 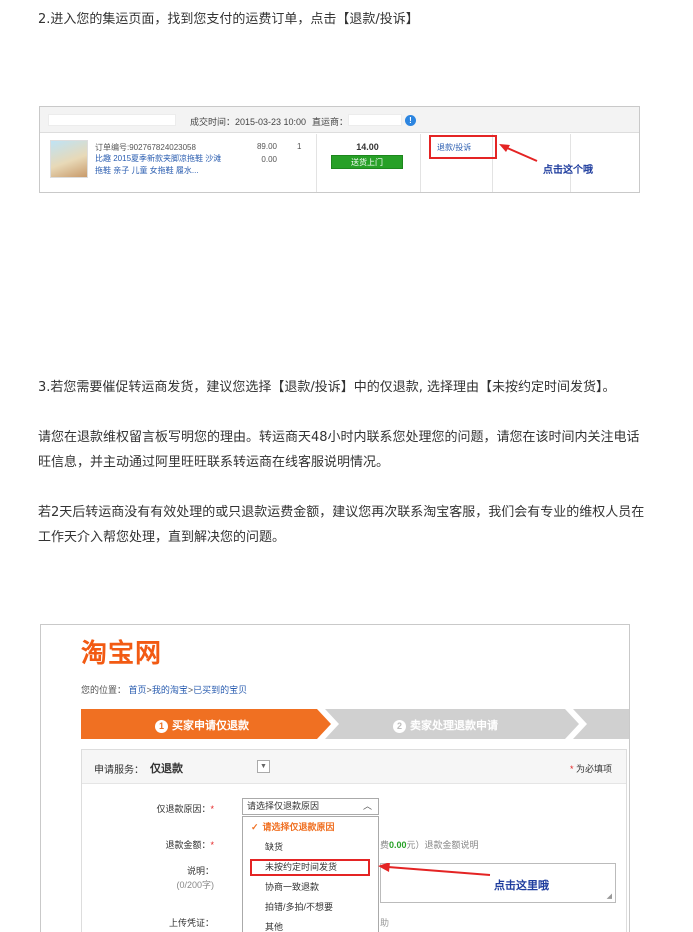 I want to click on amount-label-text: 退款金额：, so click(x=188, y=845).